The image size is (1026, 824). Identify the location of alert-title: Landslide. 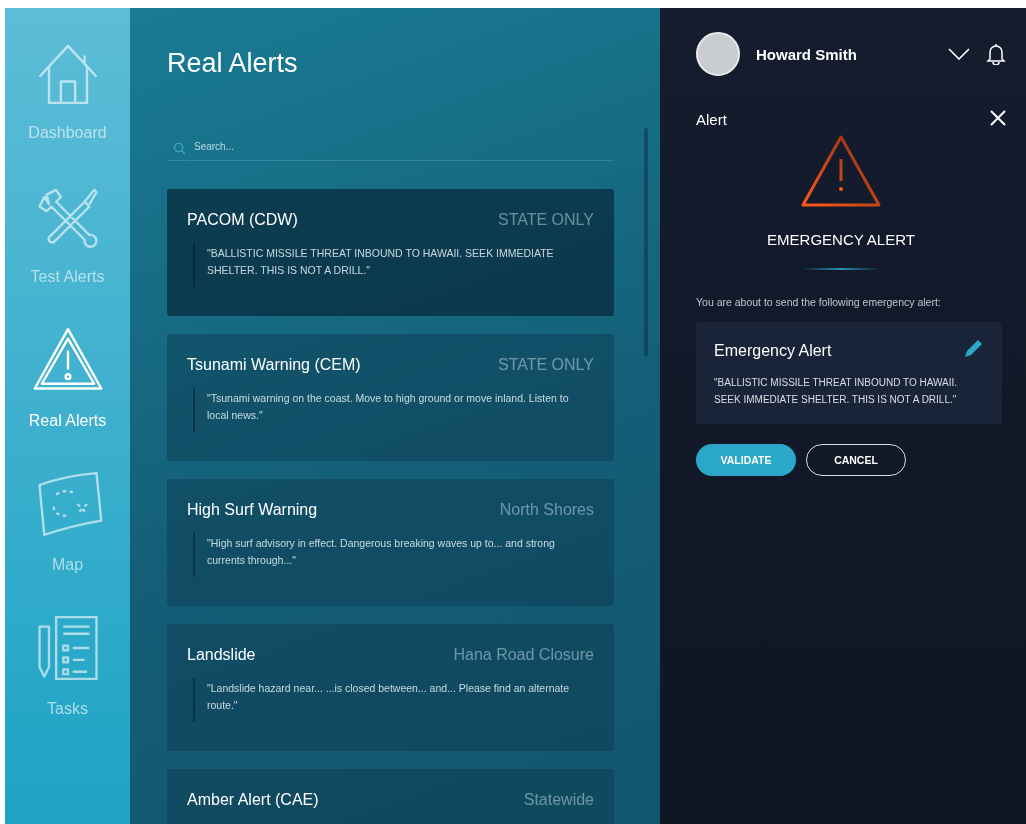
(221, 655).